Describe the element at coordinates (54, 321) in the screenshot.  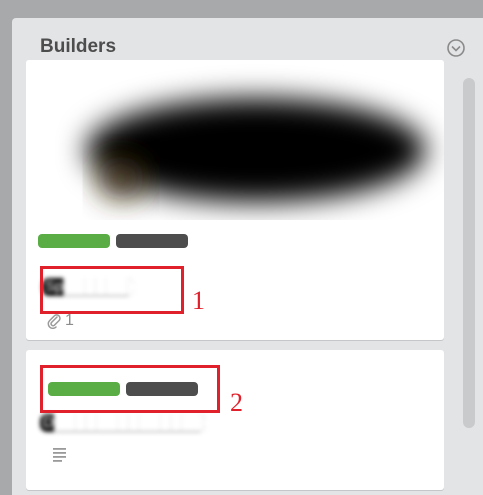
I see `paperclip-icon` at that location.